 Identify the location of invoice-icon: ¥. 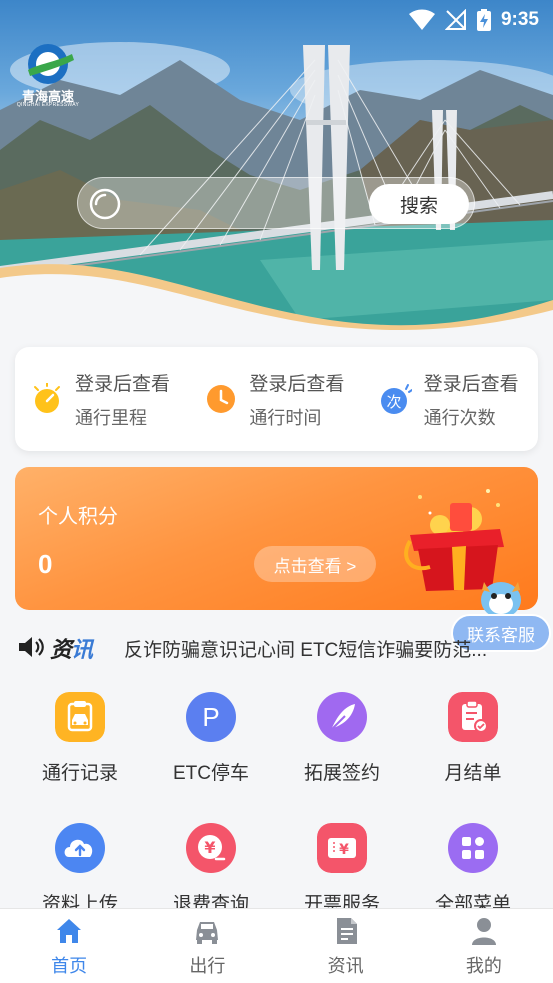
(342, 848).